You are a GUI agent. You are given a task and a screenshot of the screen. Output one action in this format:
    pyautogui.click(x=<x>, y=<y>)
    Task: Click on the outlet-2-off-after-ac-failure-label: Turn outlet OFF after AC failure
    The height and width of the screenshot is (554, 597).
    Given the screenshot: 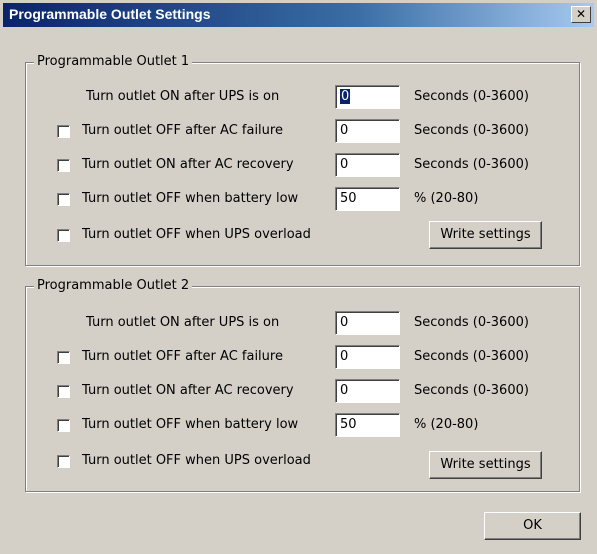 What is the action you would take?
    pyautogui.click(x=182, y=356)
    